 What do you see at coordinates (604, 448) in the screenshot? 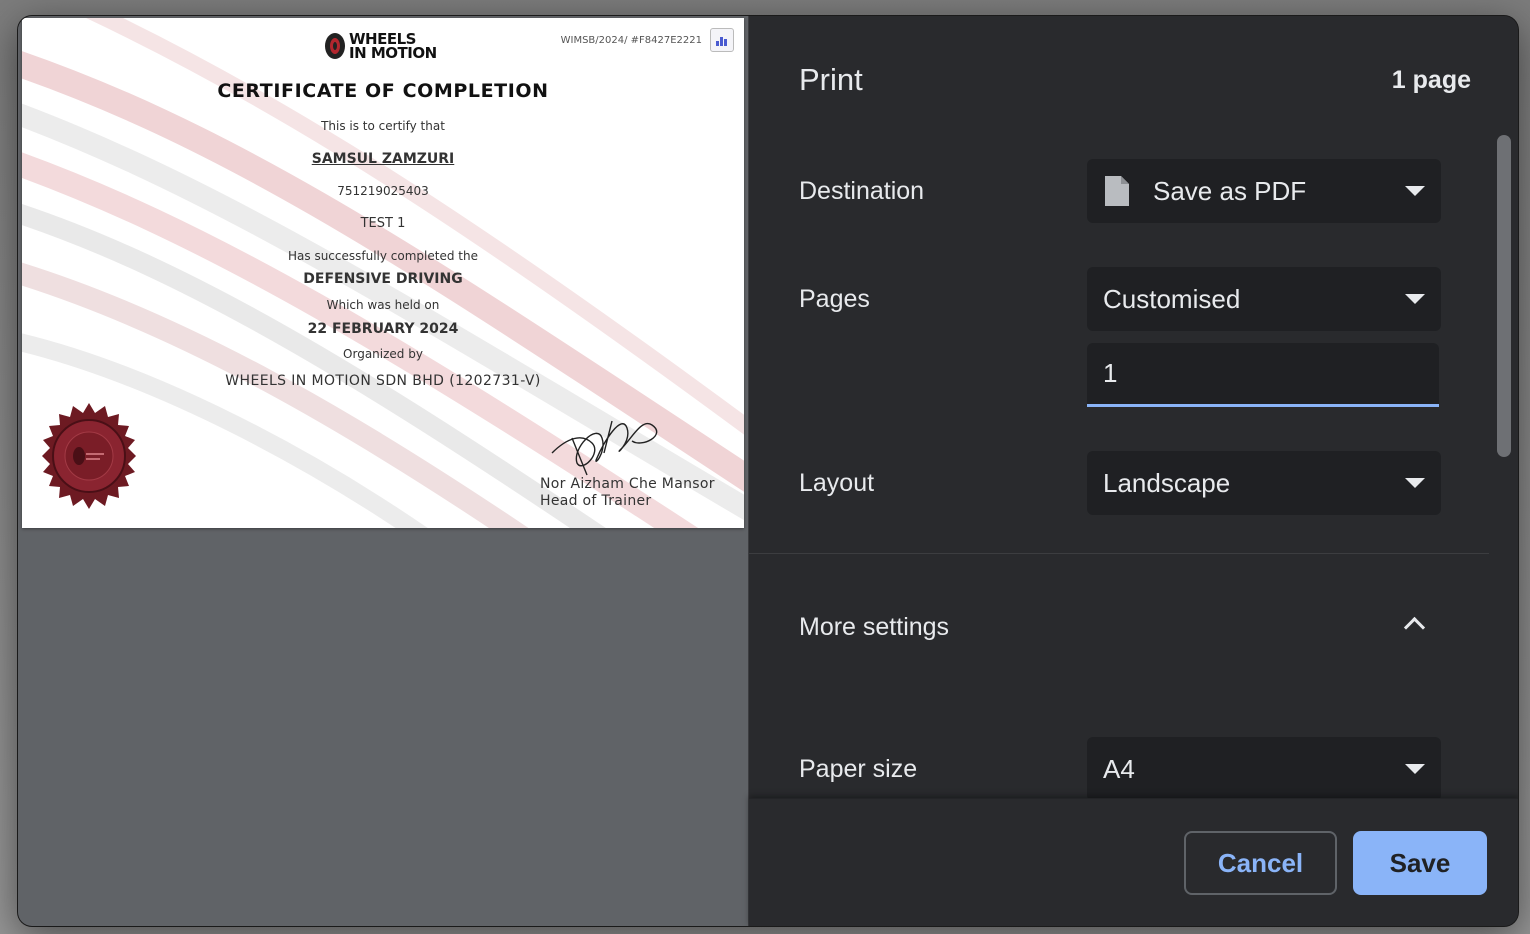
I see `signature-image` at bounding box center [604, 448].